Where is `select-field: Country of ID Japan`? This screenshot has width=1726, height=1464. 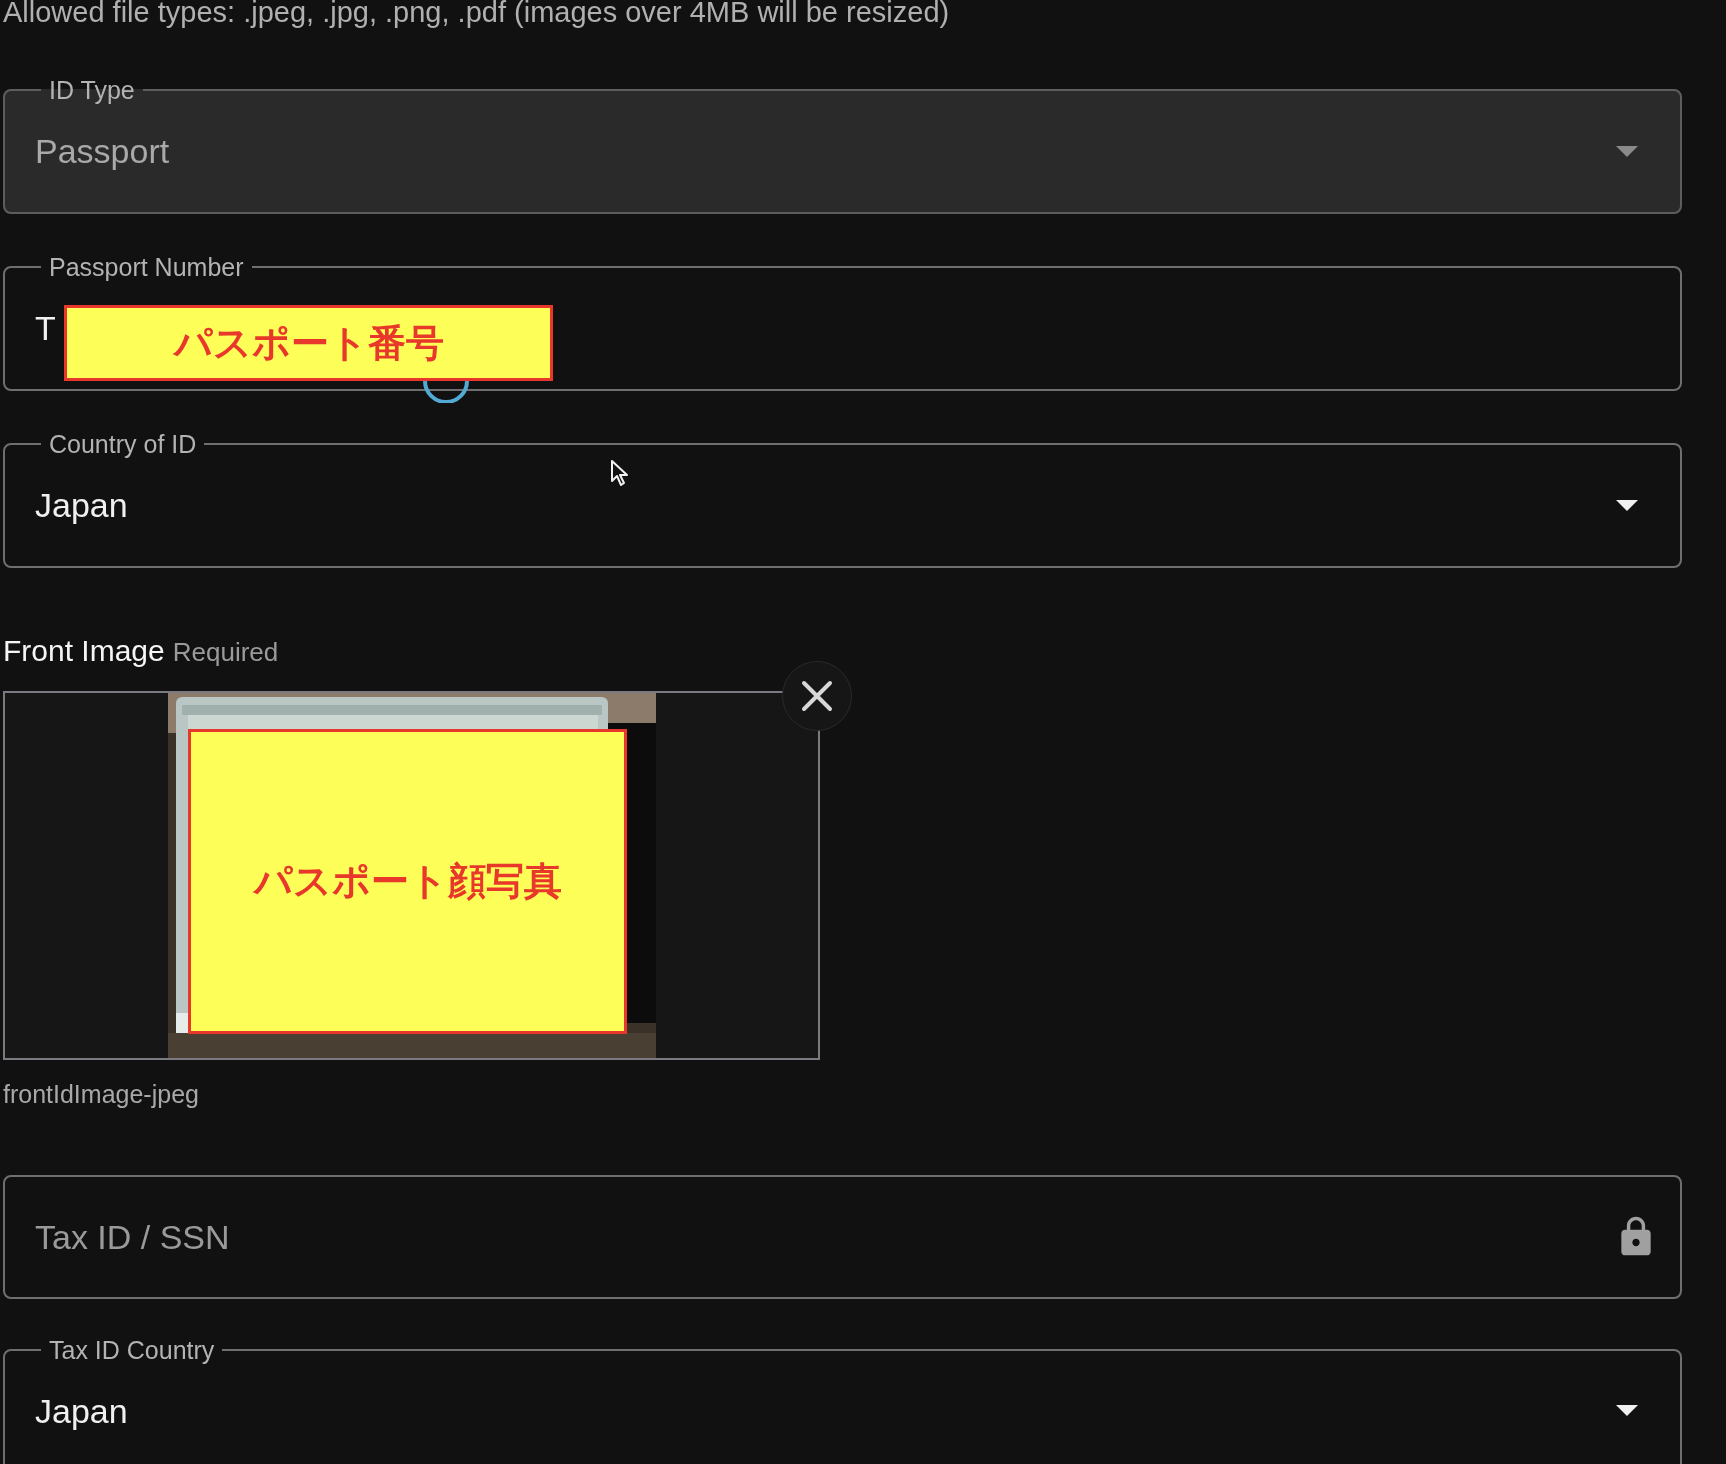 select-field: Country of ID Japan is located at coordinates (842, 499).